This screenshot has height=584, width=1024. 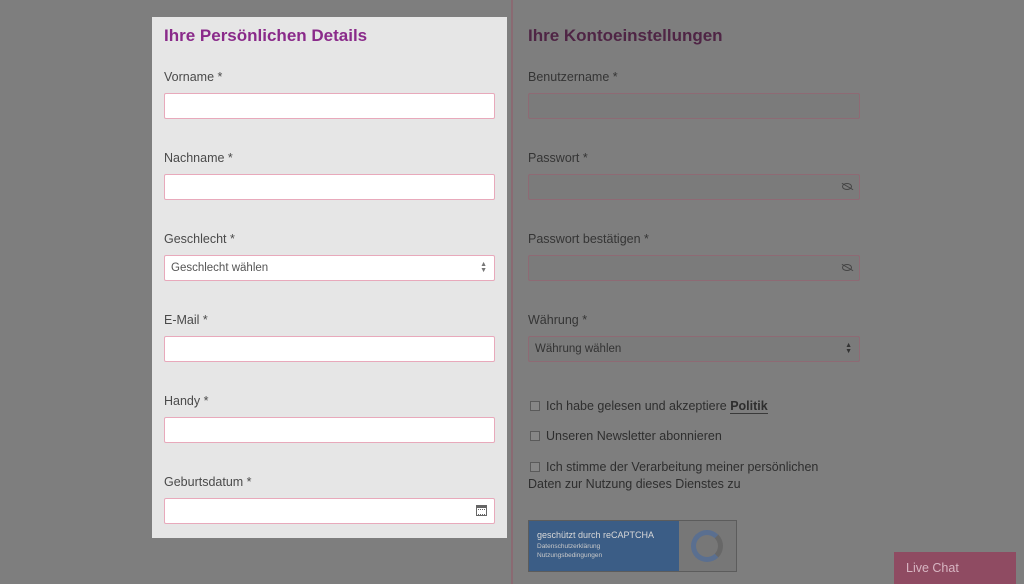 I want to click on newsletter-row: Unseren Newsletter abonnieren, so click(x=626, y=436).